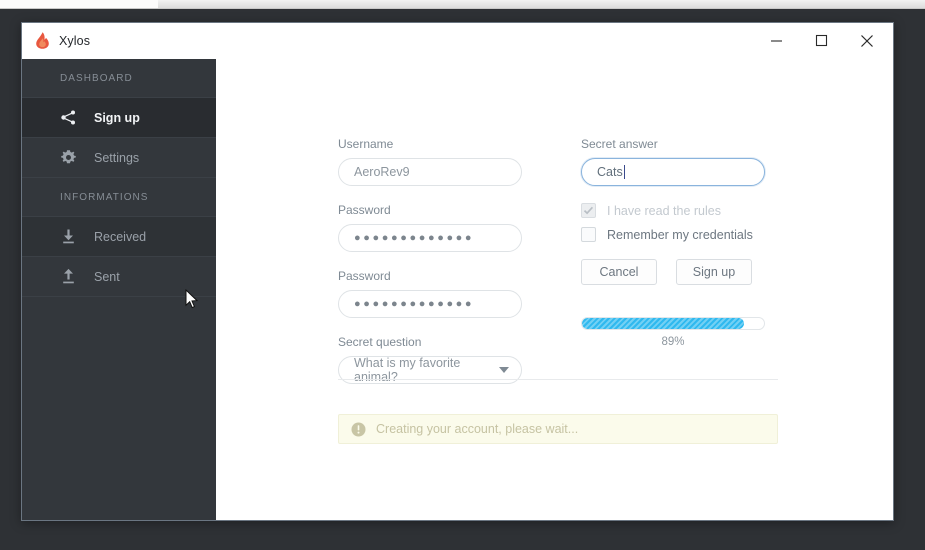 This screenshot has width=925, height=550. I want to click on flame-icon, so click(42, 40).